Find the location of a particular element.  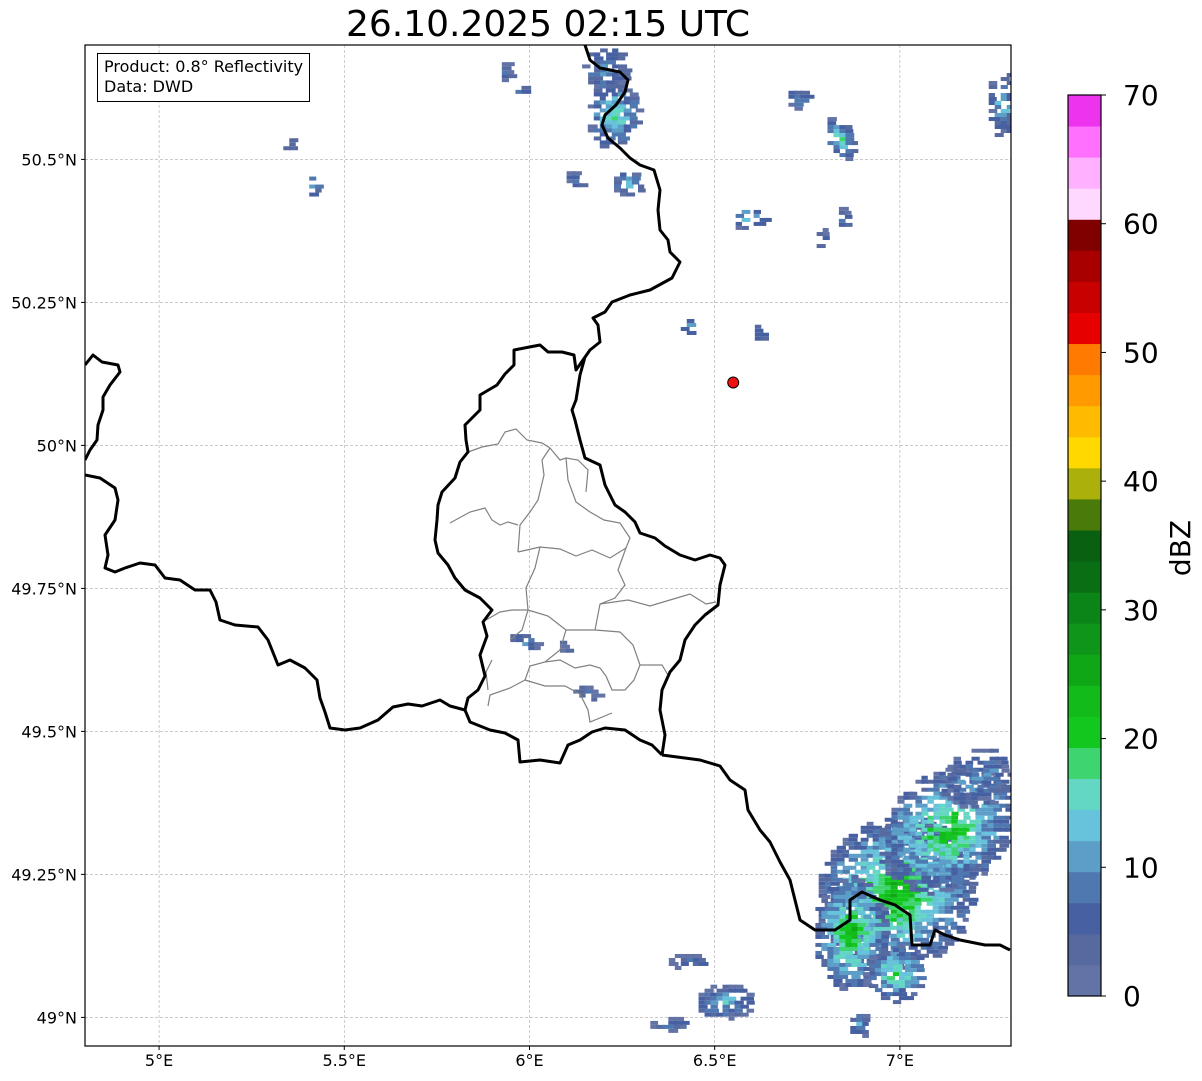

tick-label-lon: 7°E is located at coordinates (900, 1060).